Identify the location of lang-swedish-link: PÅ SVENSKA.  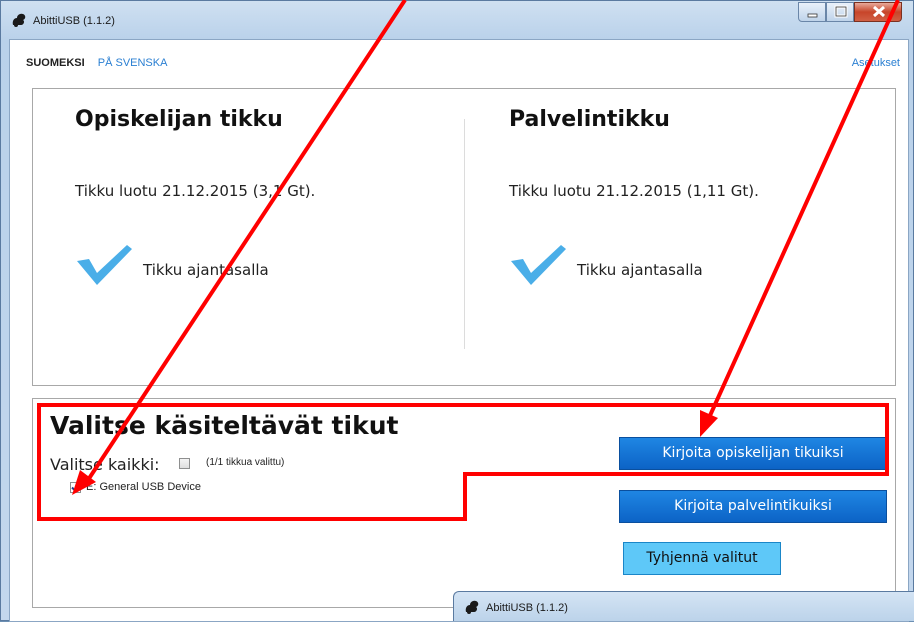
(133, 63).